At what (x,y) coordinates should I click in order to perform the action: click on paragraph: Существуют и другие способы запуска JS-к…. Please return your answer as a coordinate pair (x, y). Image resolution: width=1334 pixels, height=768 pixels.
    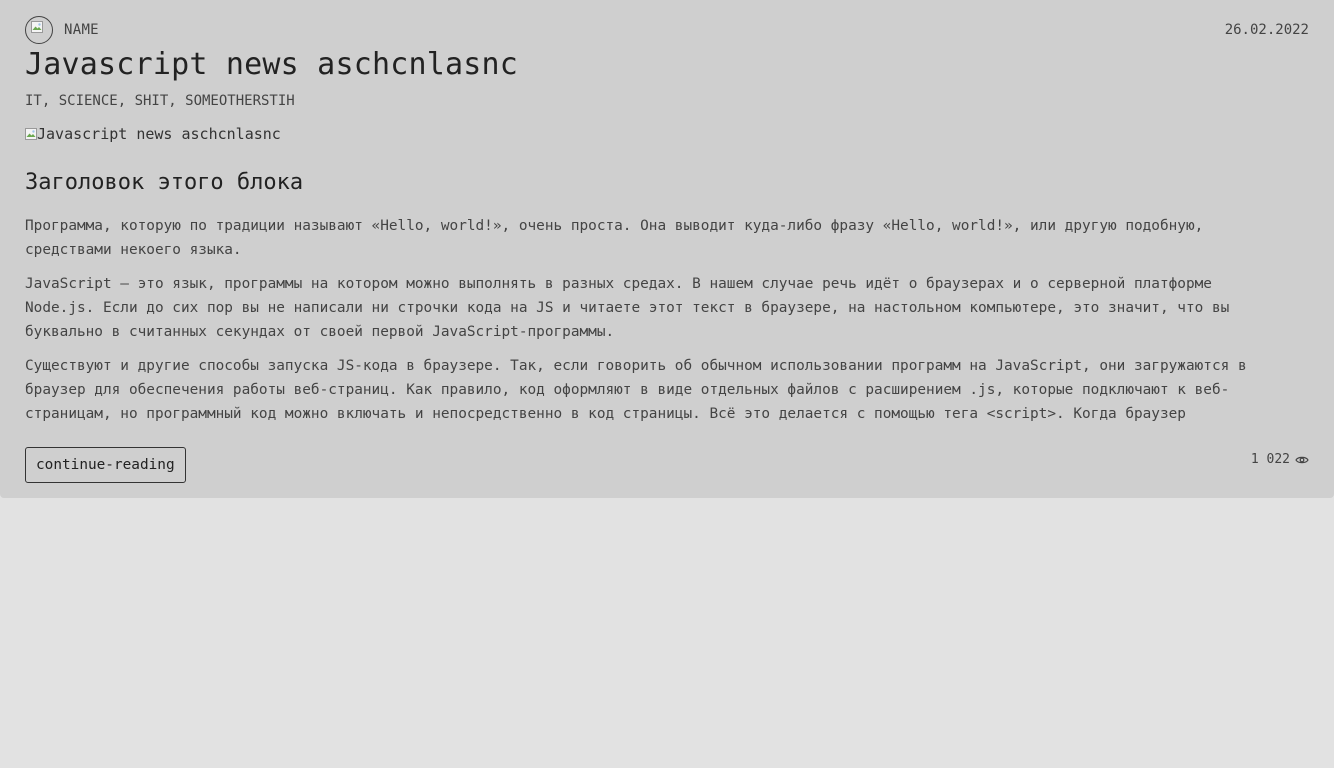
    Looking at the image, I should click on (636, 390).